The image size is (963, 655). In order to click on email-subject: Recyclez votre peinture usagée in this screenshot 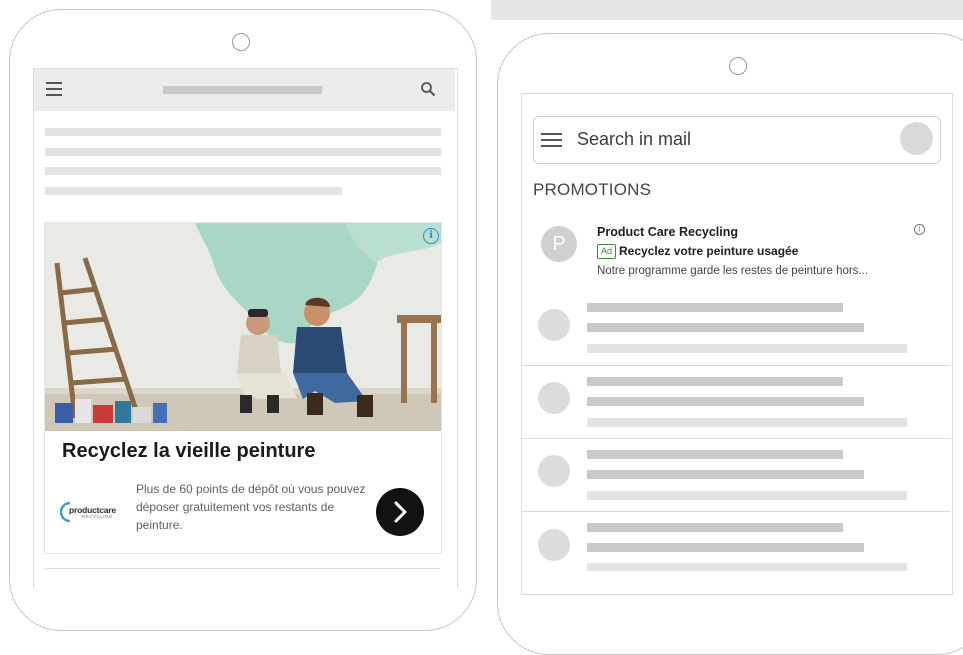, I will do `click(709, 251)`.